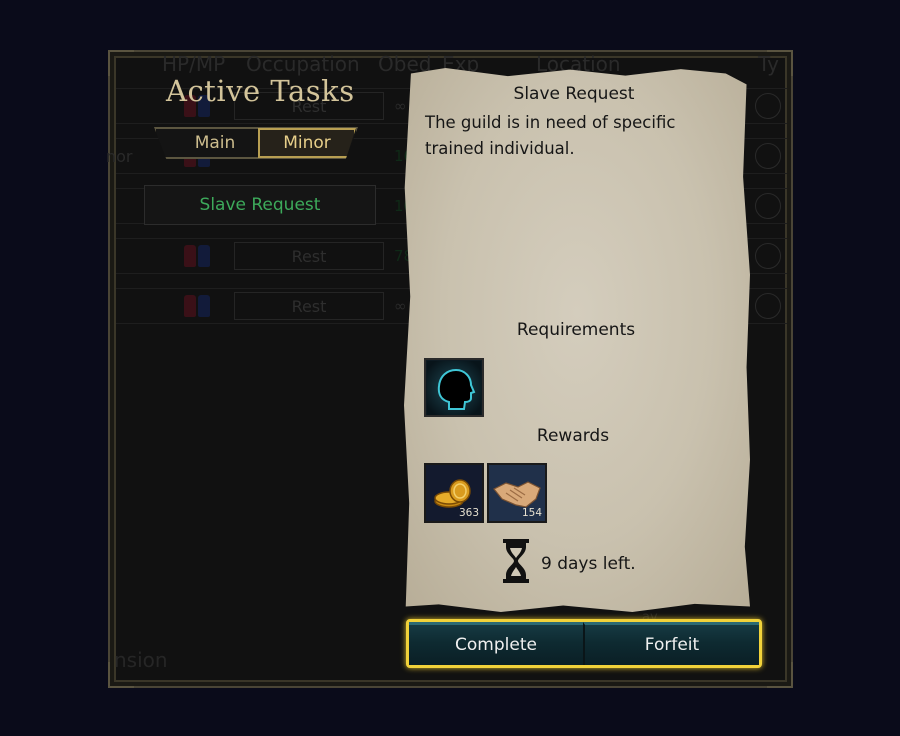  What do you see at coordinates (780, 675) in the screenshot?
I see `frame-corner` at bounding box center [780, 675].